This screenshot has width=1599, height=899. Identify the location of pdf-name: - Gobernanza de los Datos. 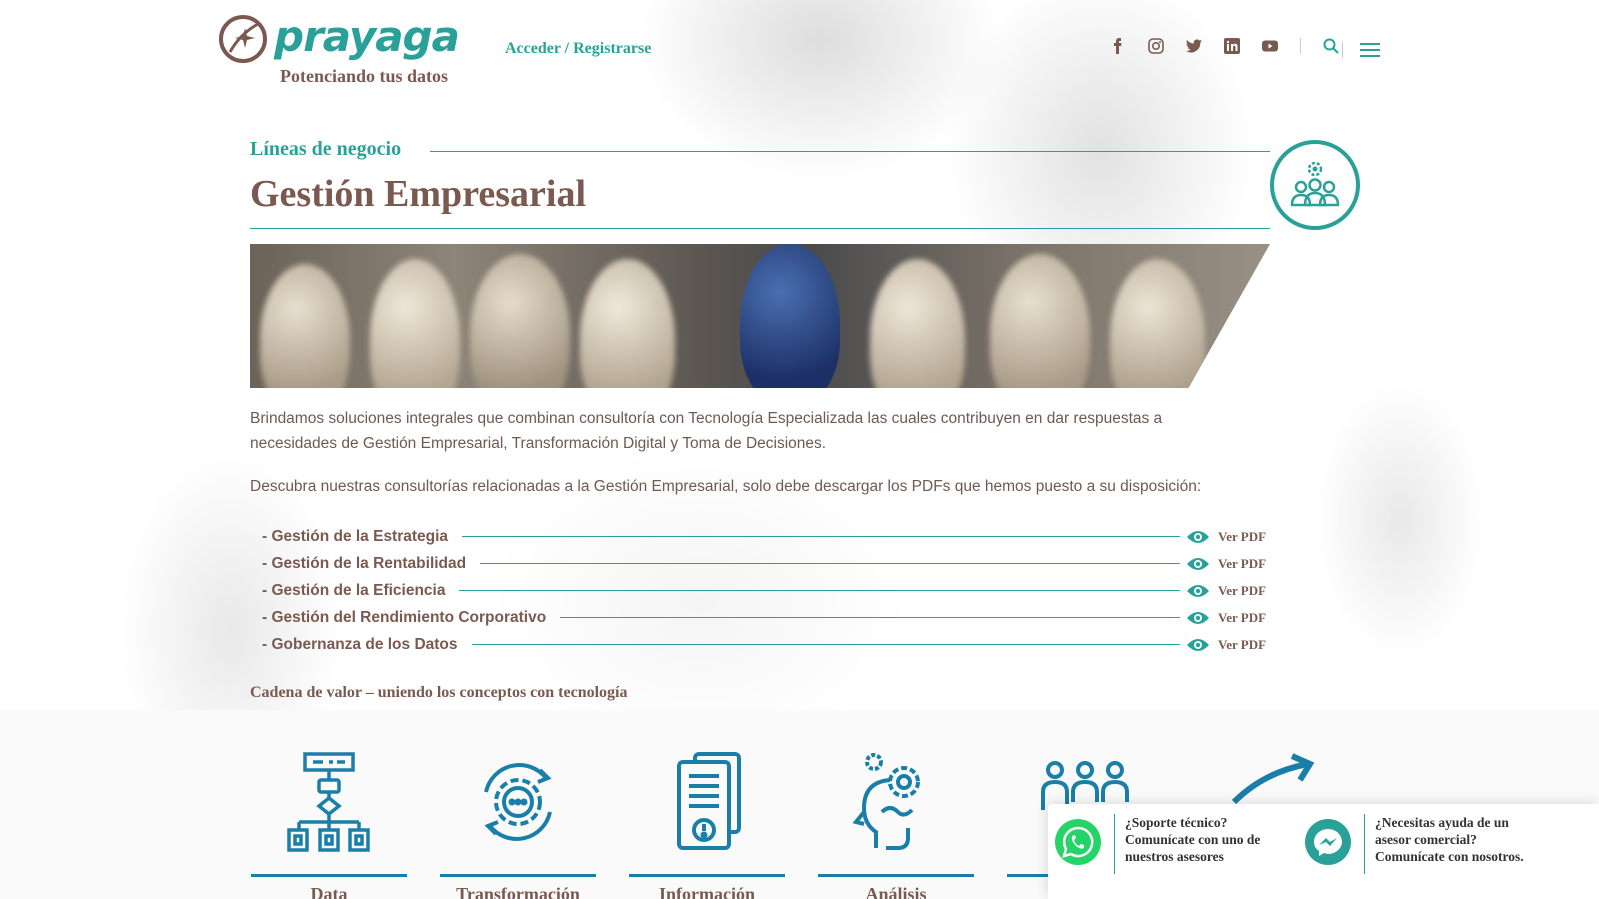
(360, 644).